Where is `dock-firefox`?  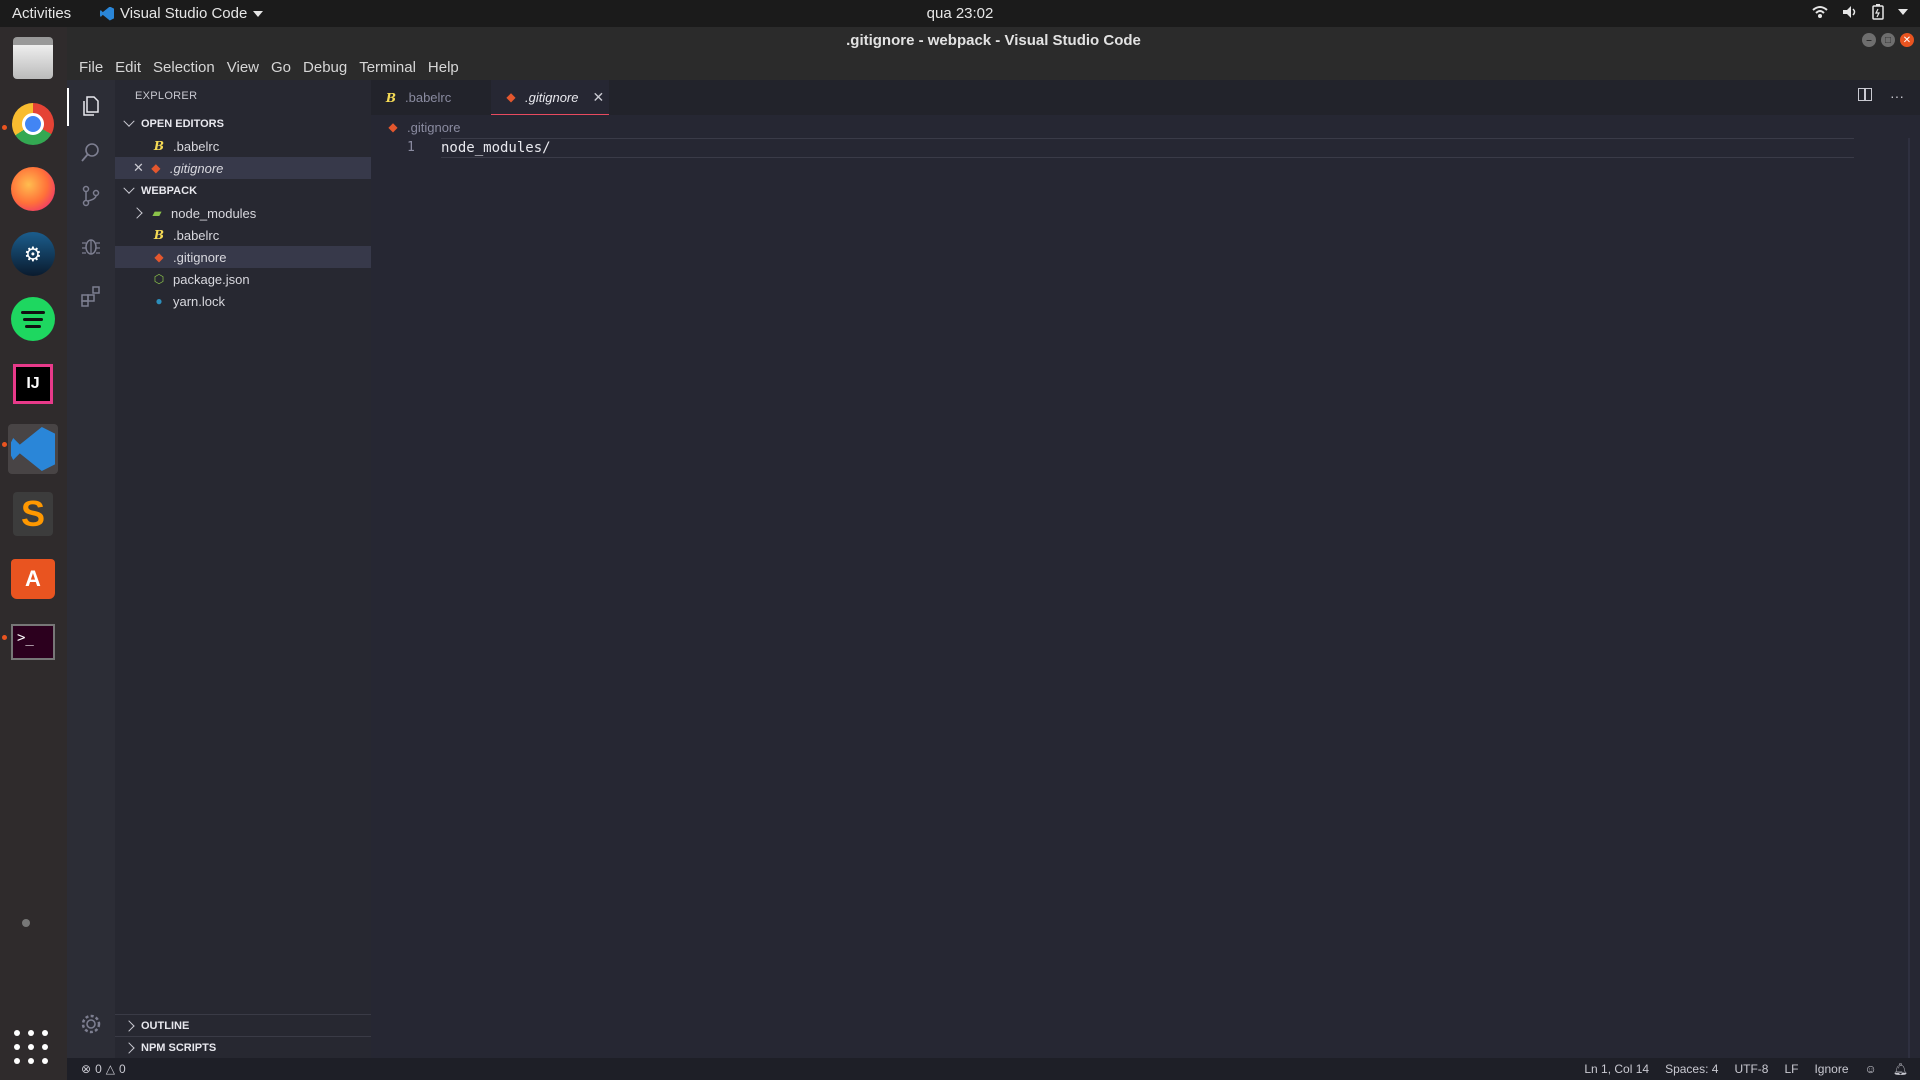
dock-firefox is located at coordinates (33, 189).